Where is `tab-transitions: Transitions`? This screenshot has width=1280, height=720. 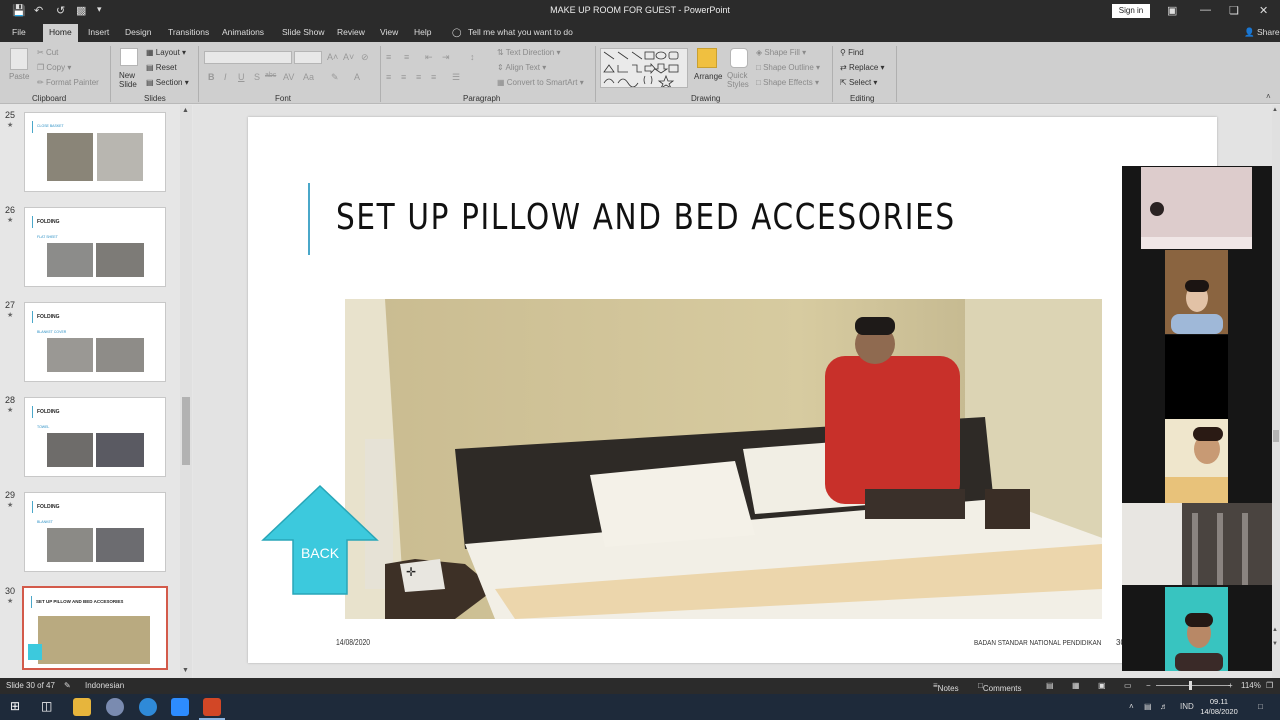 tab-transitions: Transitions is located at coordinates (188, 32).